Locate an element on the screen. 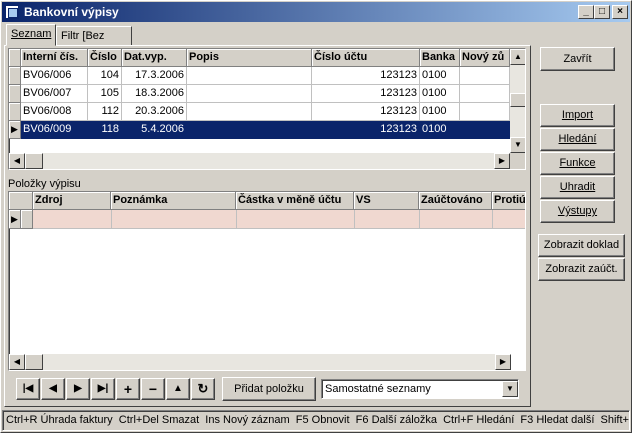 Image resolution: width=632 pixels, height=433 pixels. statements-hscrollbar: ◀ ▶ is located at coordinates (259, 161).